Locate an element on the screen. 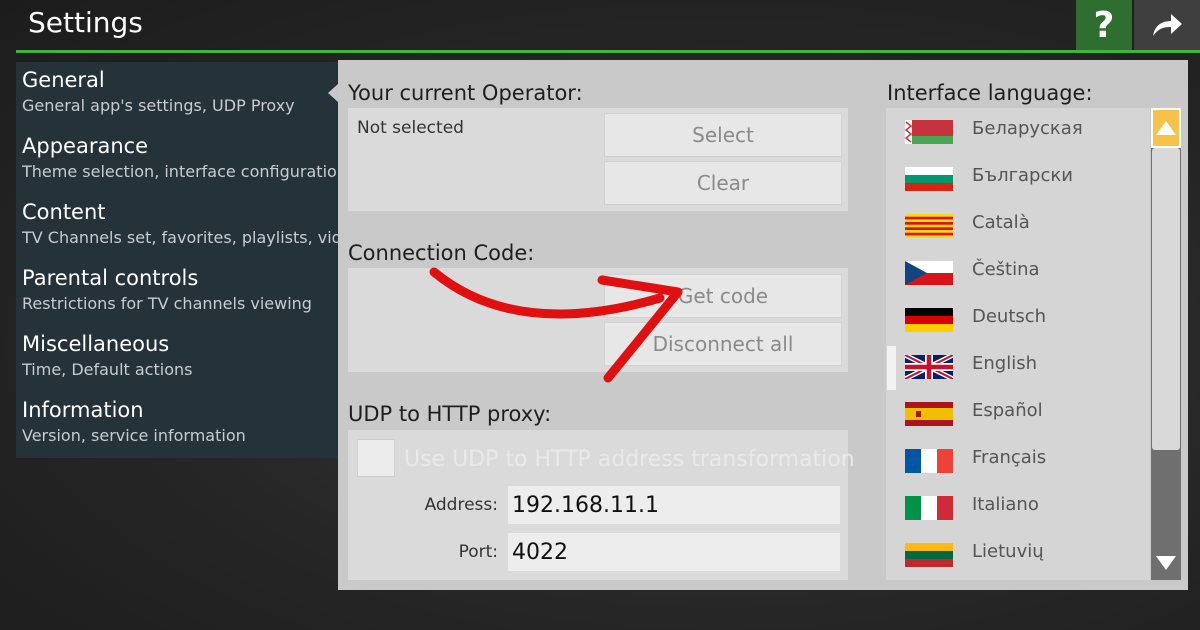 The image size is (1200, 630). connection-code-label: Connection Code: is located at coordinates (441, 253).